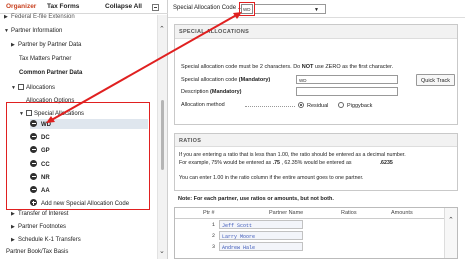 The image size is (465, 259). I want to click on partner-name-cell: Andrew Hale, so click(261, 246).